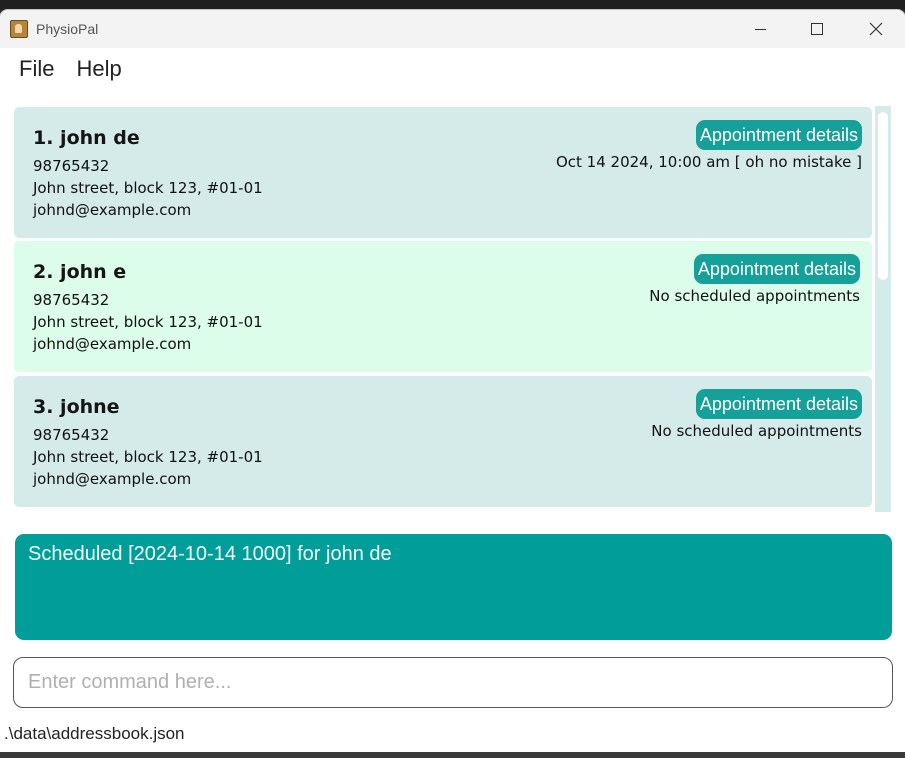 The width and height of the screenshot is (905, 758). What do you see at coordinates (452, 5) in the screenshot?
I see `background-taskbar` at bounding box center [452, 5].